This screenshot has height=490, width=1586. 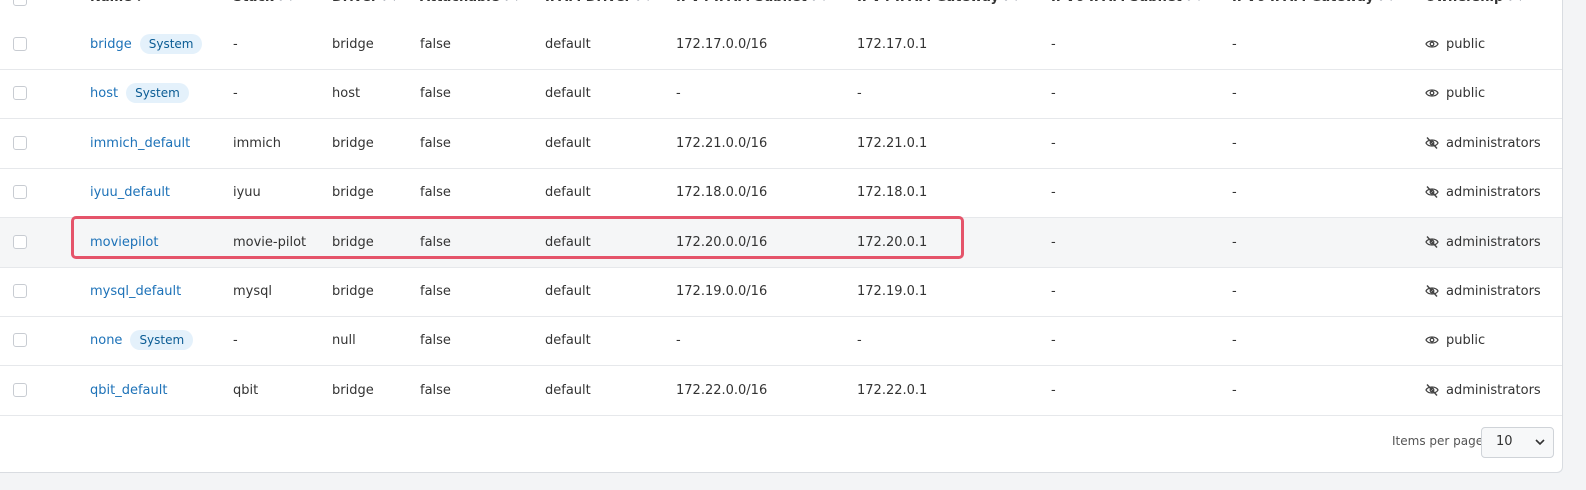 What do you see at coordinates (781, 341) in the screenshot?
I see `table-row: none System - null false default - - - - public` at bounding box center [781, 341].